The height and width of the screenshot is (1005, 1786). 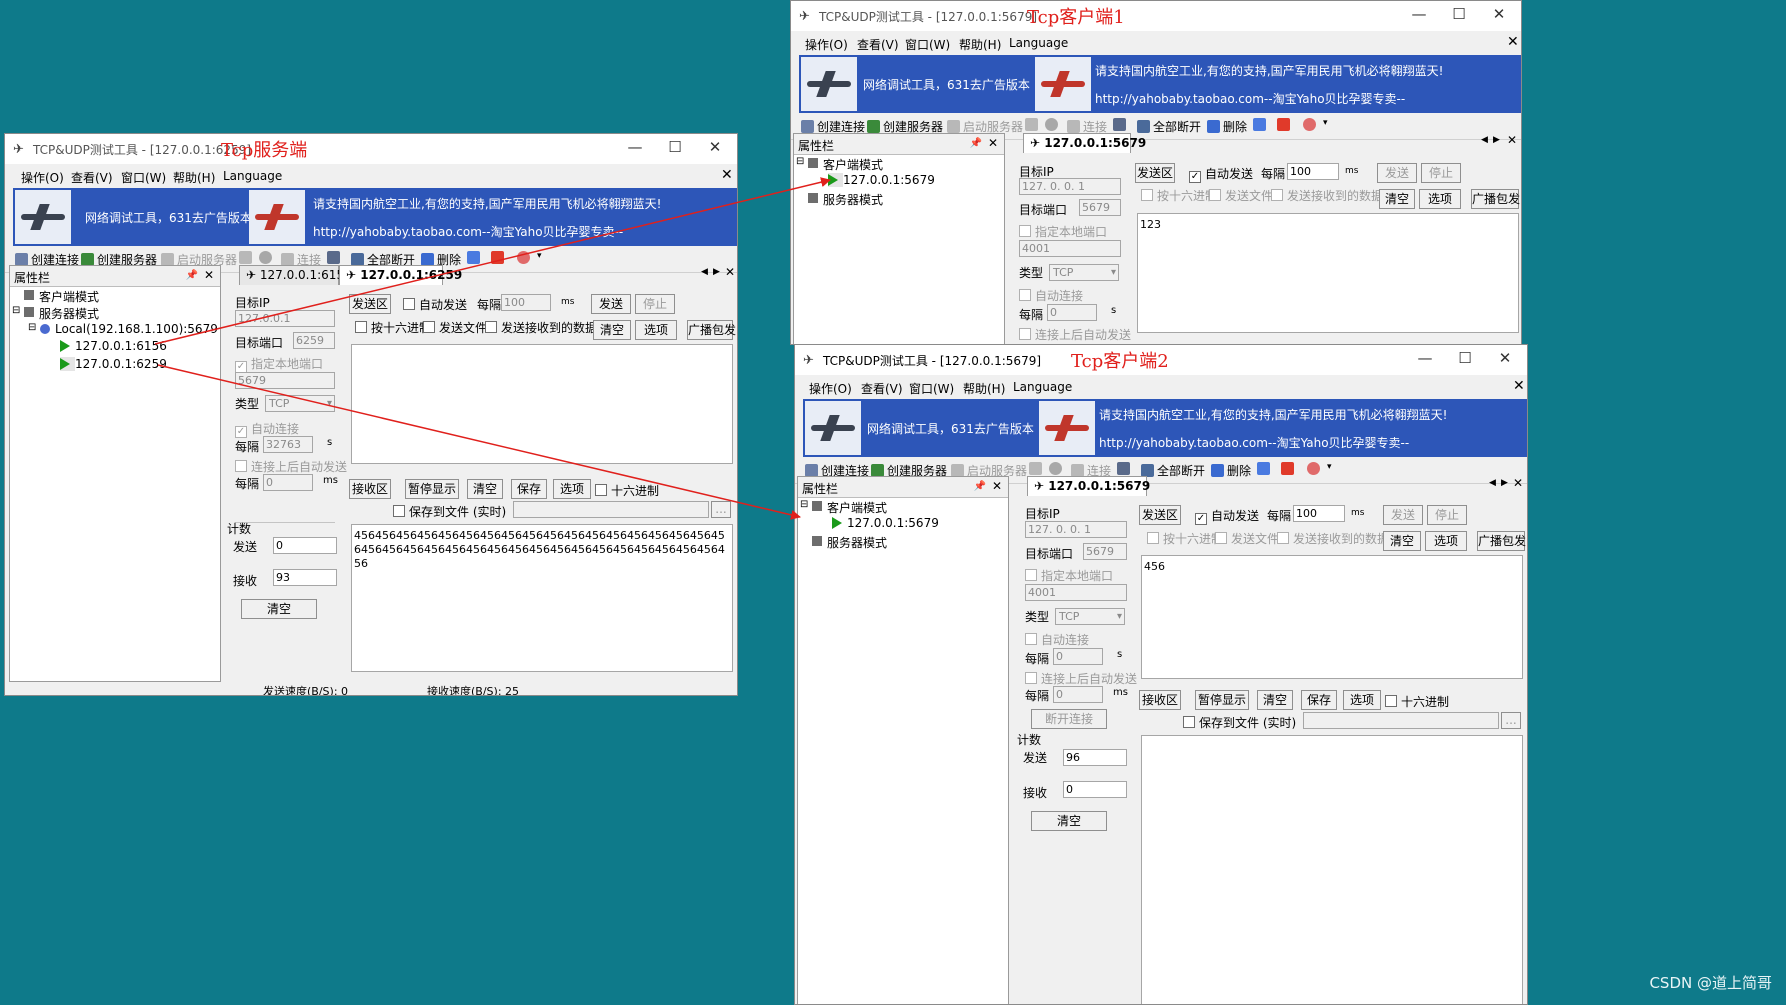 What do you see at coordinates (279, 364) in the screenshot?
I see `local-port-checkbox: ✓ 指定本地端口` at bounding box center [279, 364].